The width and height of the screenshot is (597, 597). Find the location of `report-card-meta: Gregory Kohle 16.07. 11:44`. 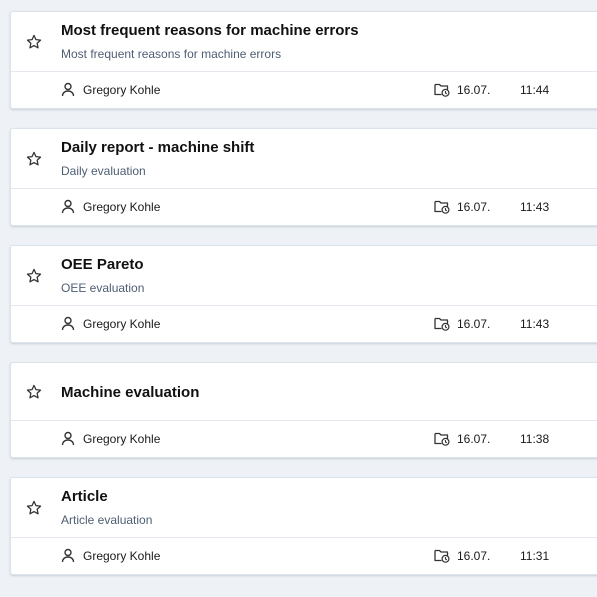

report-card-meta: Gregory Kohle 16.07. 11:44 is located at coordinates (304, 90).